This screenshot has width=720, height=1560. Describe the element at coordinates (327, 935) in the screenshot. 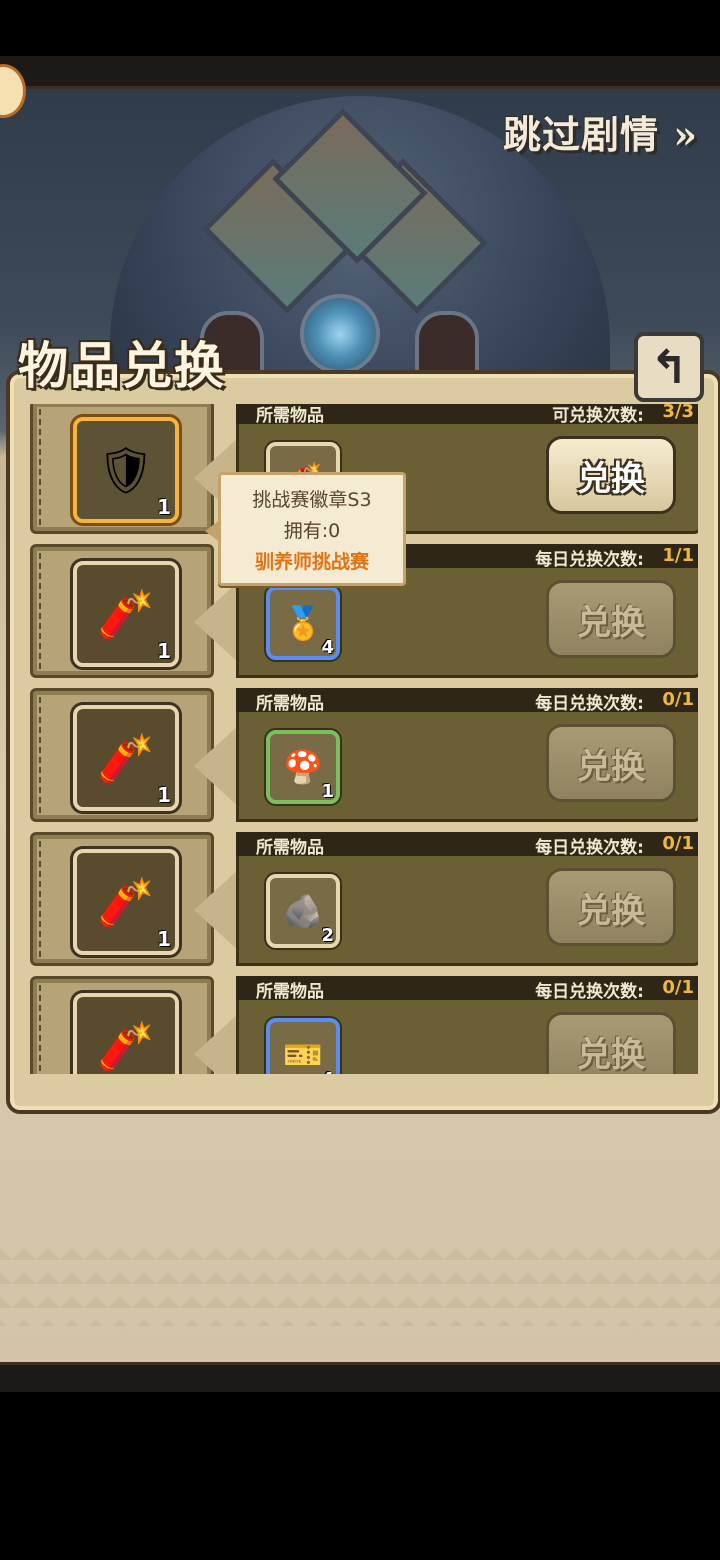

I see `cost-quantity: 2` at that location.